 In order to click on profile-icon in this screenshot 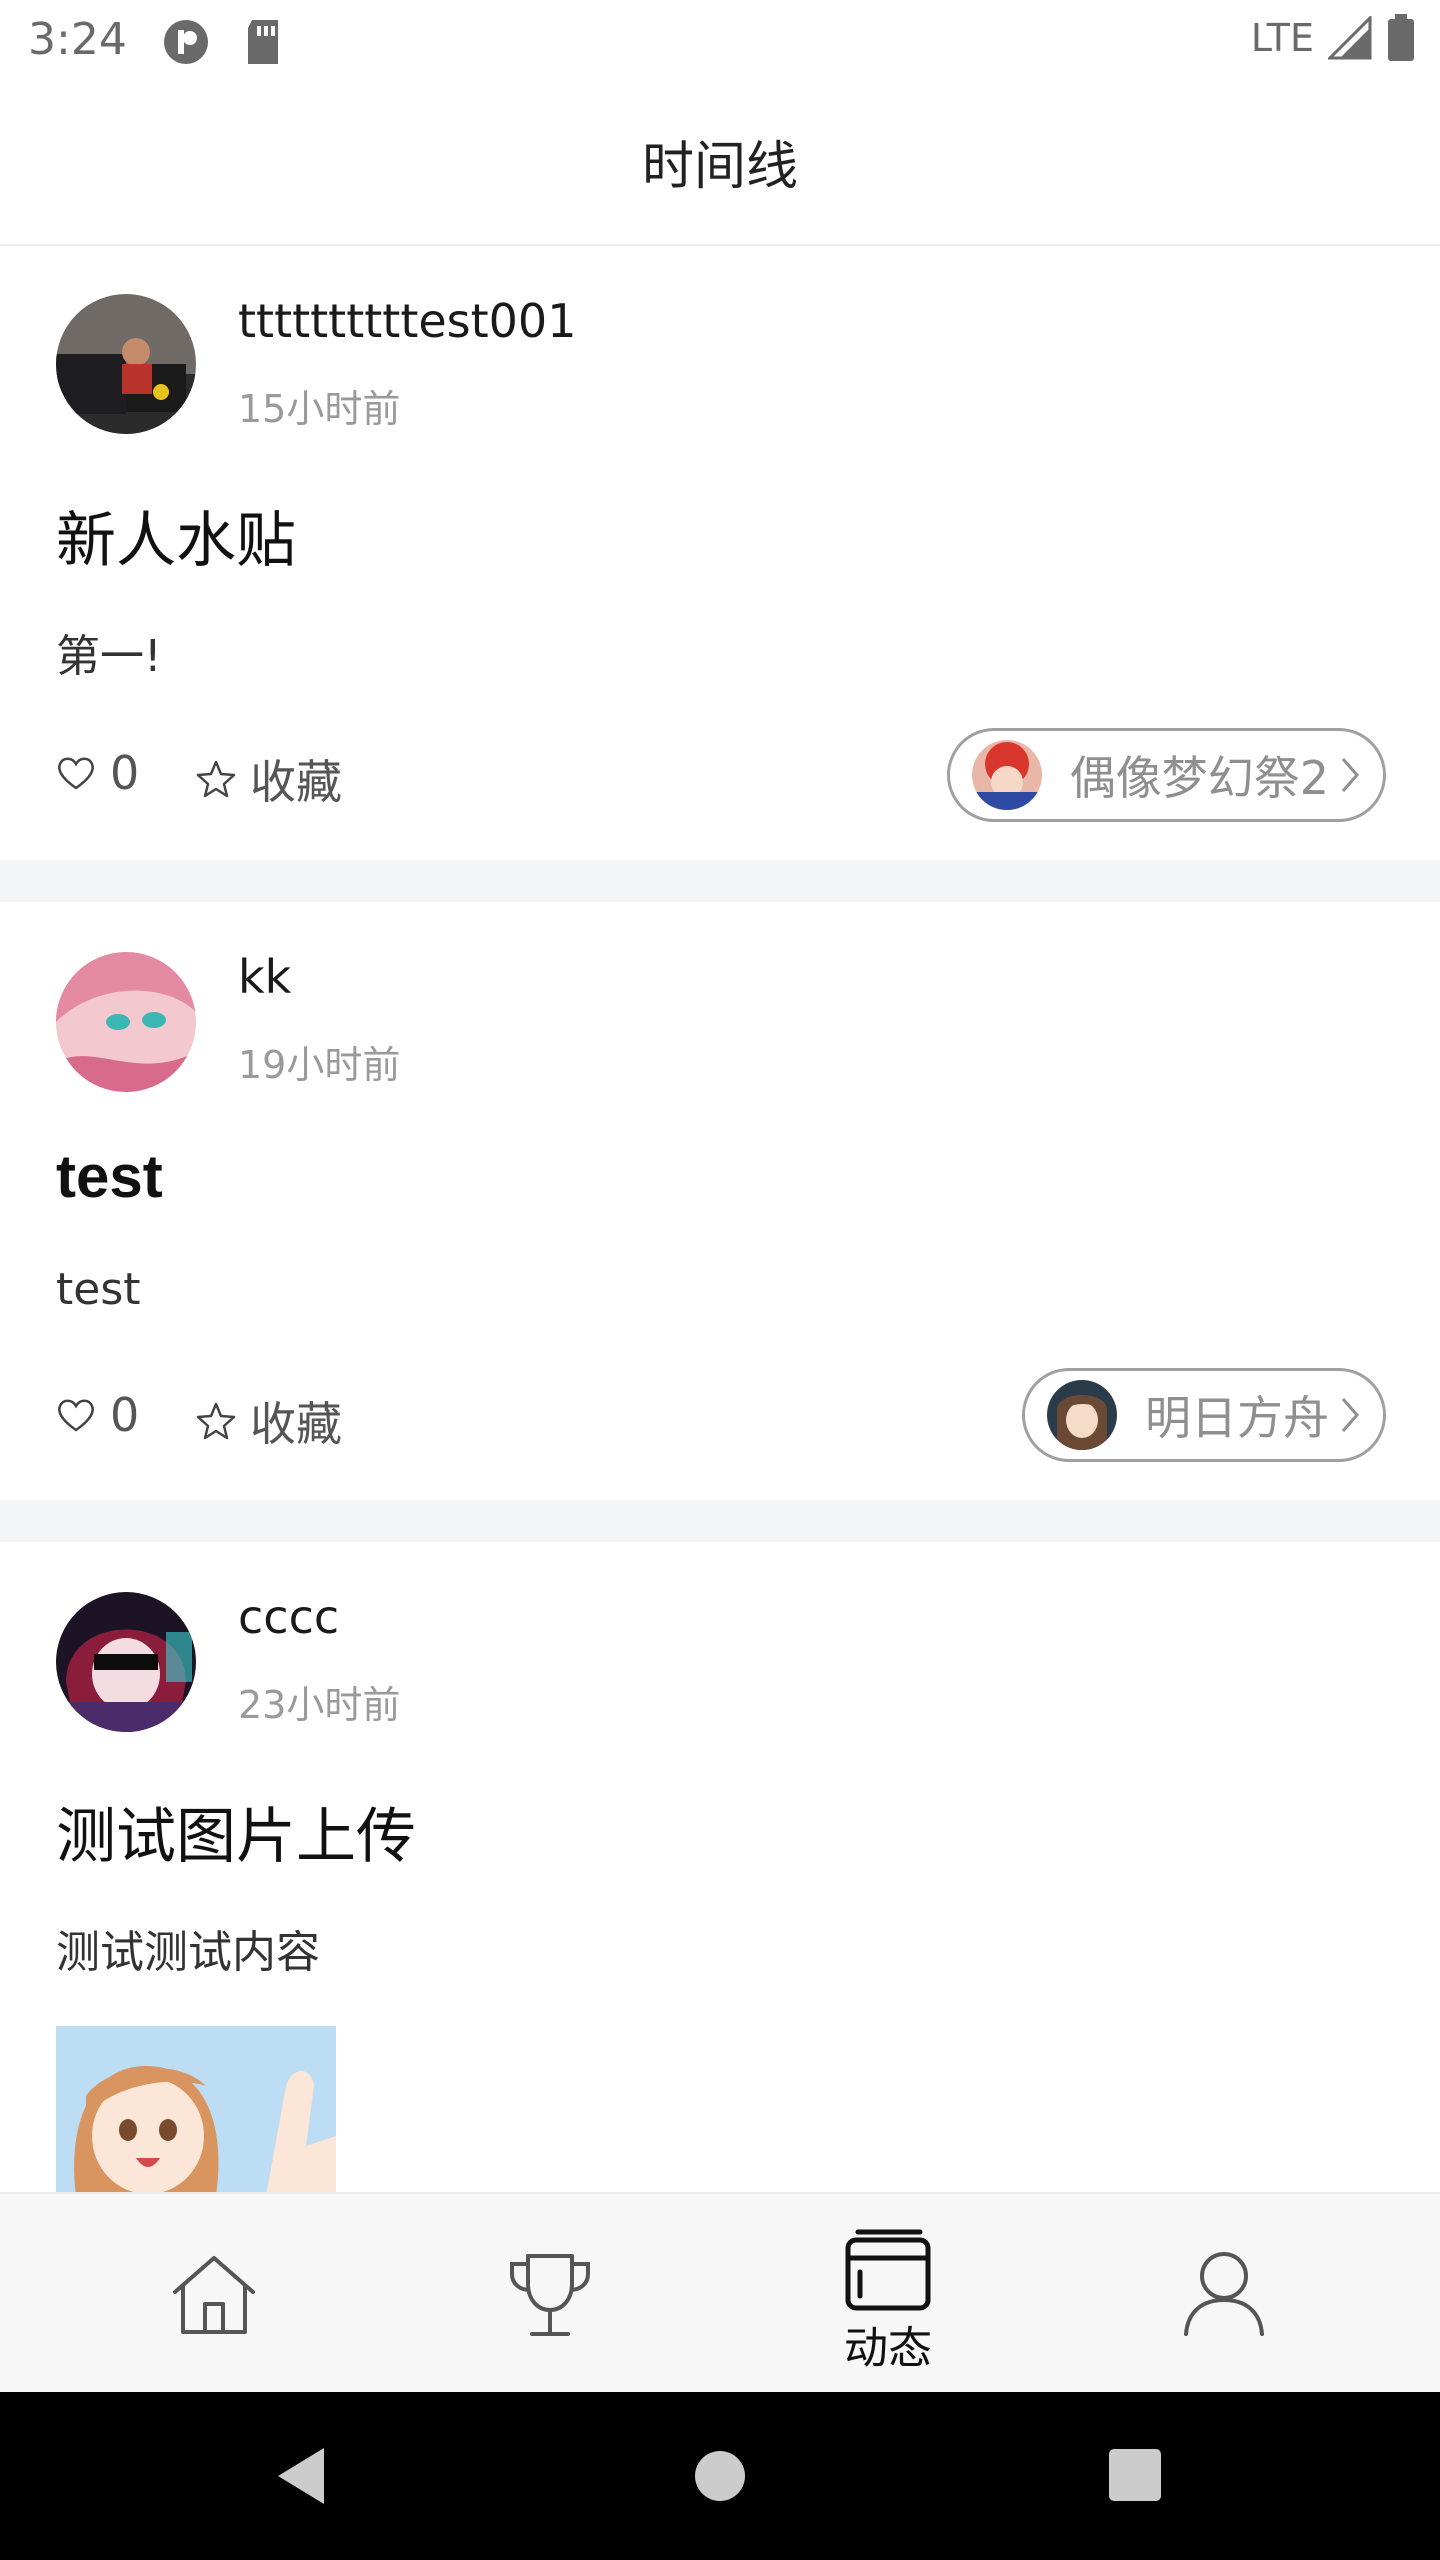, I will do `click(1224, 2294)`.